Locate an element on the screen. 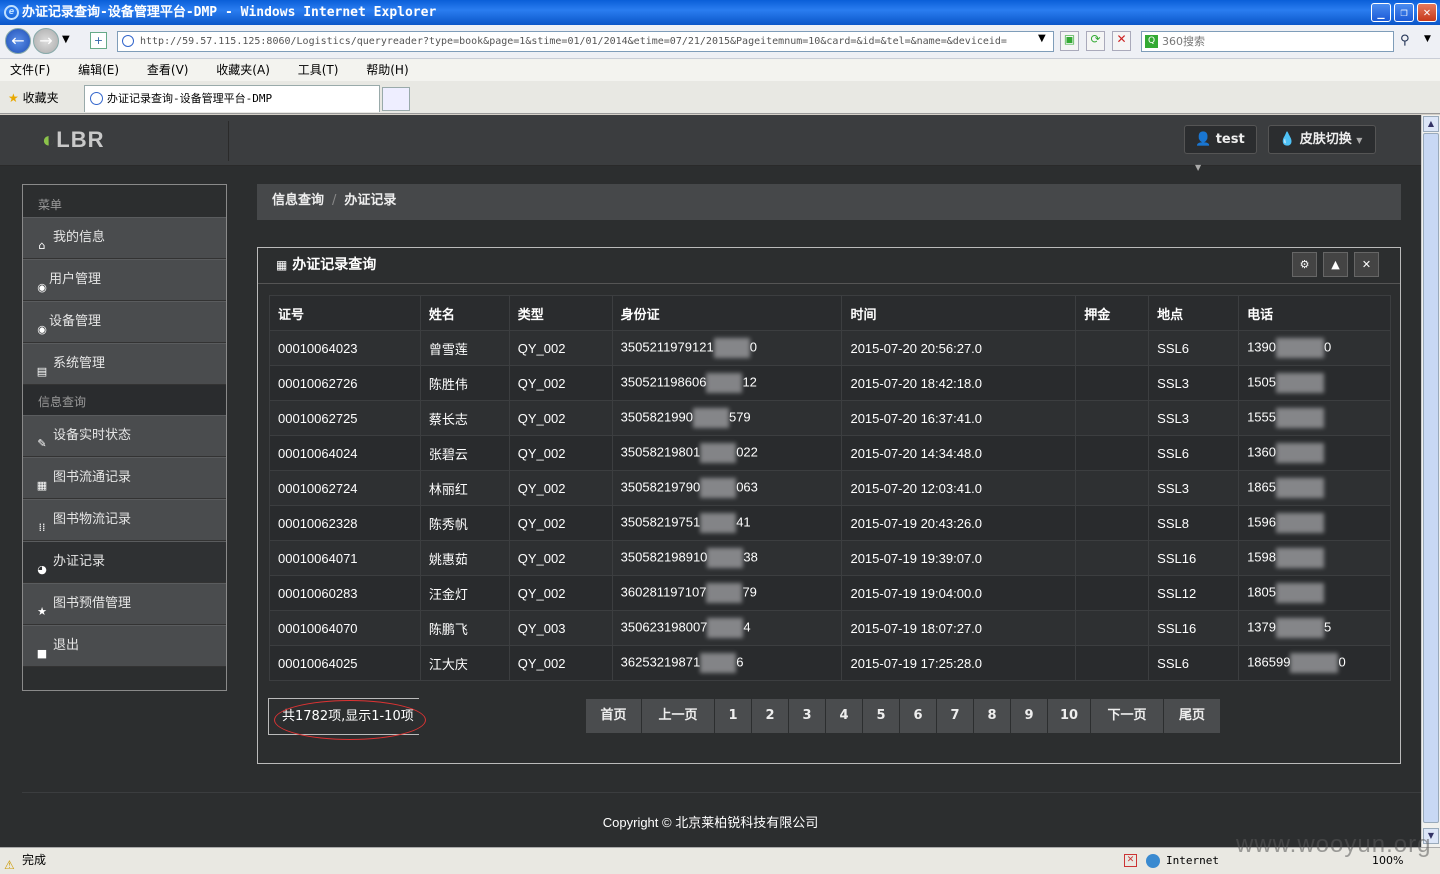 This screenshot has width=1440, height=874. col-header-id-card: 身份证 is located at coordinates (727, 313).